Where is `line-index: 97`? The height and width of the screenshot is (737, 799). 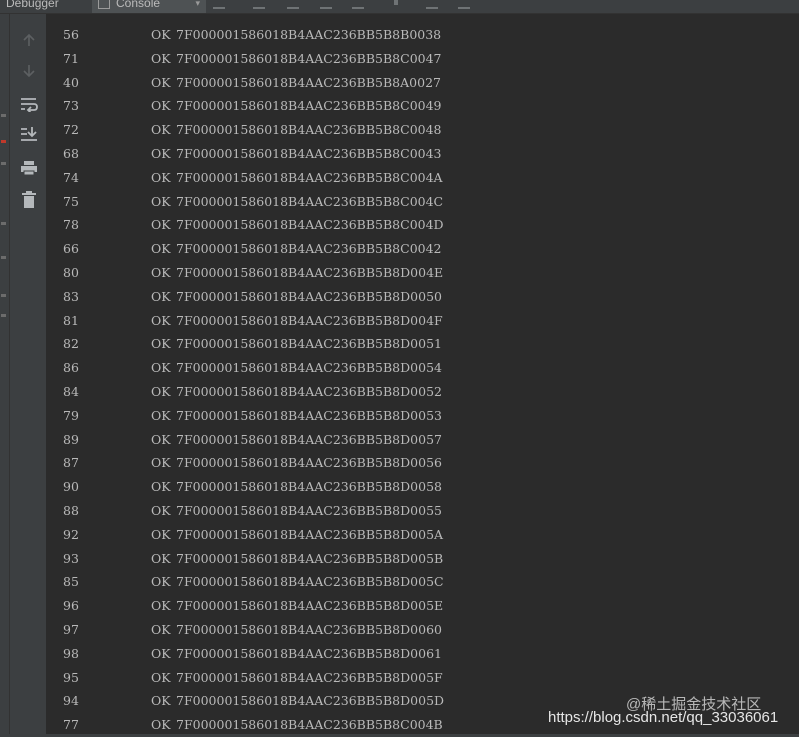
line-index: 97 is located at coordinates (71, 629).